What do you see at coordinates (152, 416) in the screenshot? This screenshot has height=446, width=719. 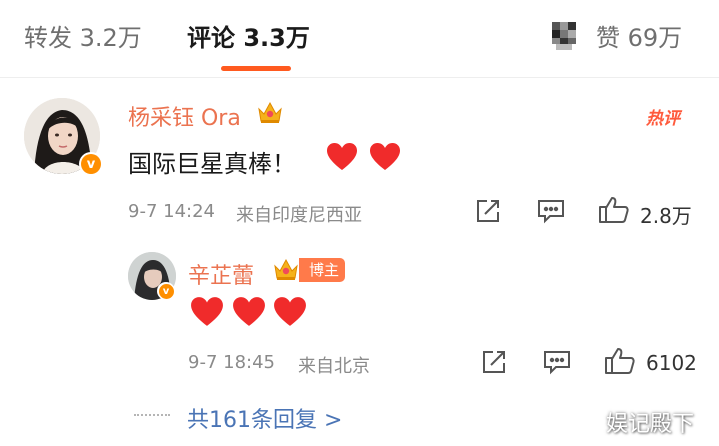 I see `reply-dots-divider` at bounding box center [152, 416].